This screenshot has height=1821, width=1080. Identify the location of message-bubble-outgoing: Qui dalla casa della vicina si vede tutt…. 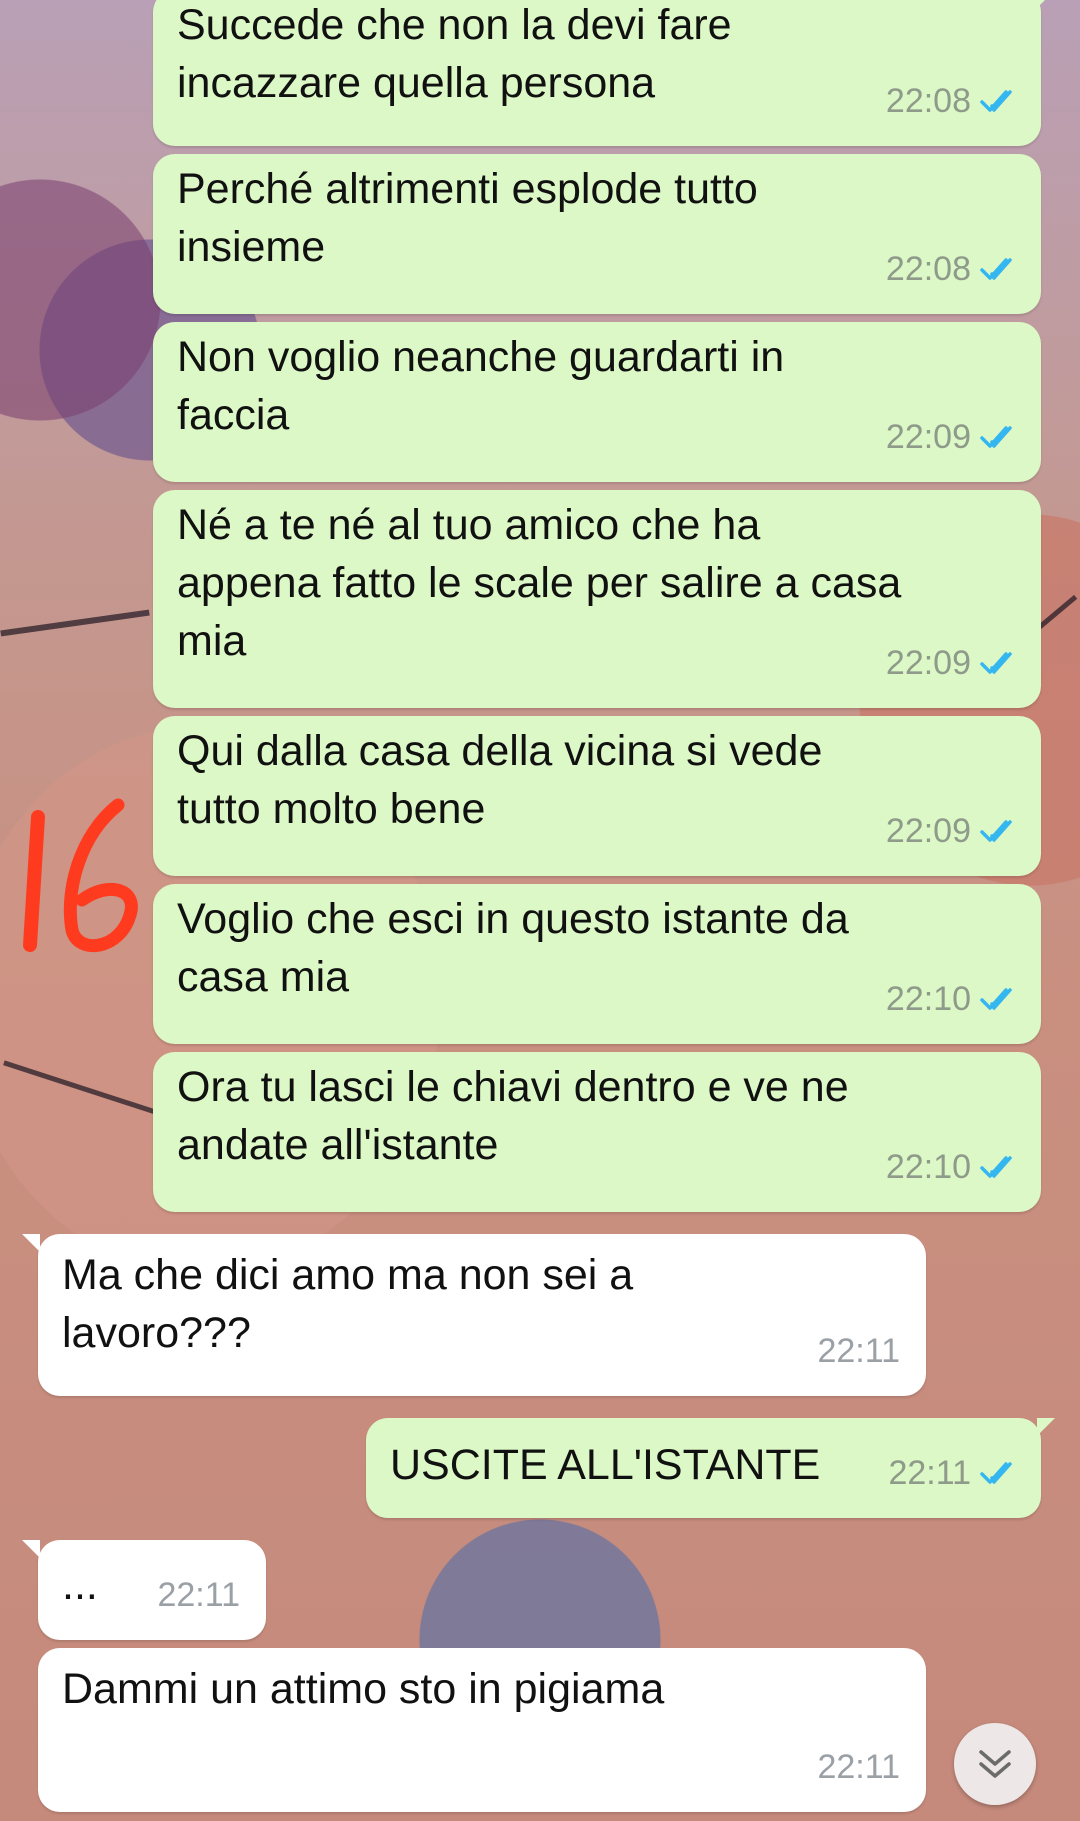
(597, 796).